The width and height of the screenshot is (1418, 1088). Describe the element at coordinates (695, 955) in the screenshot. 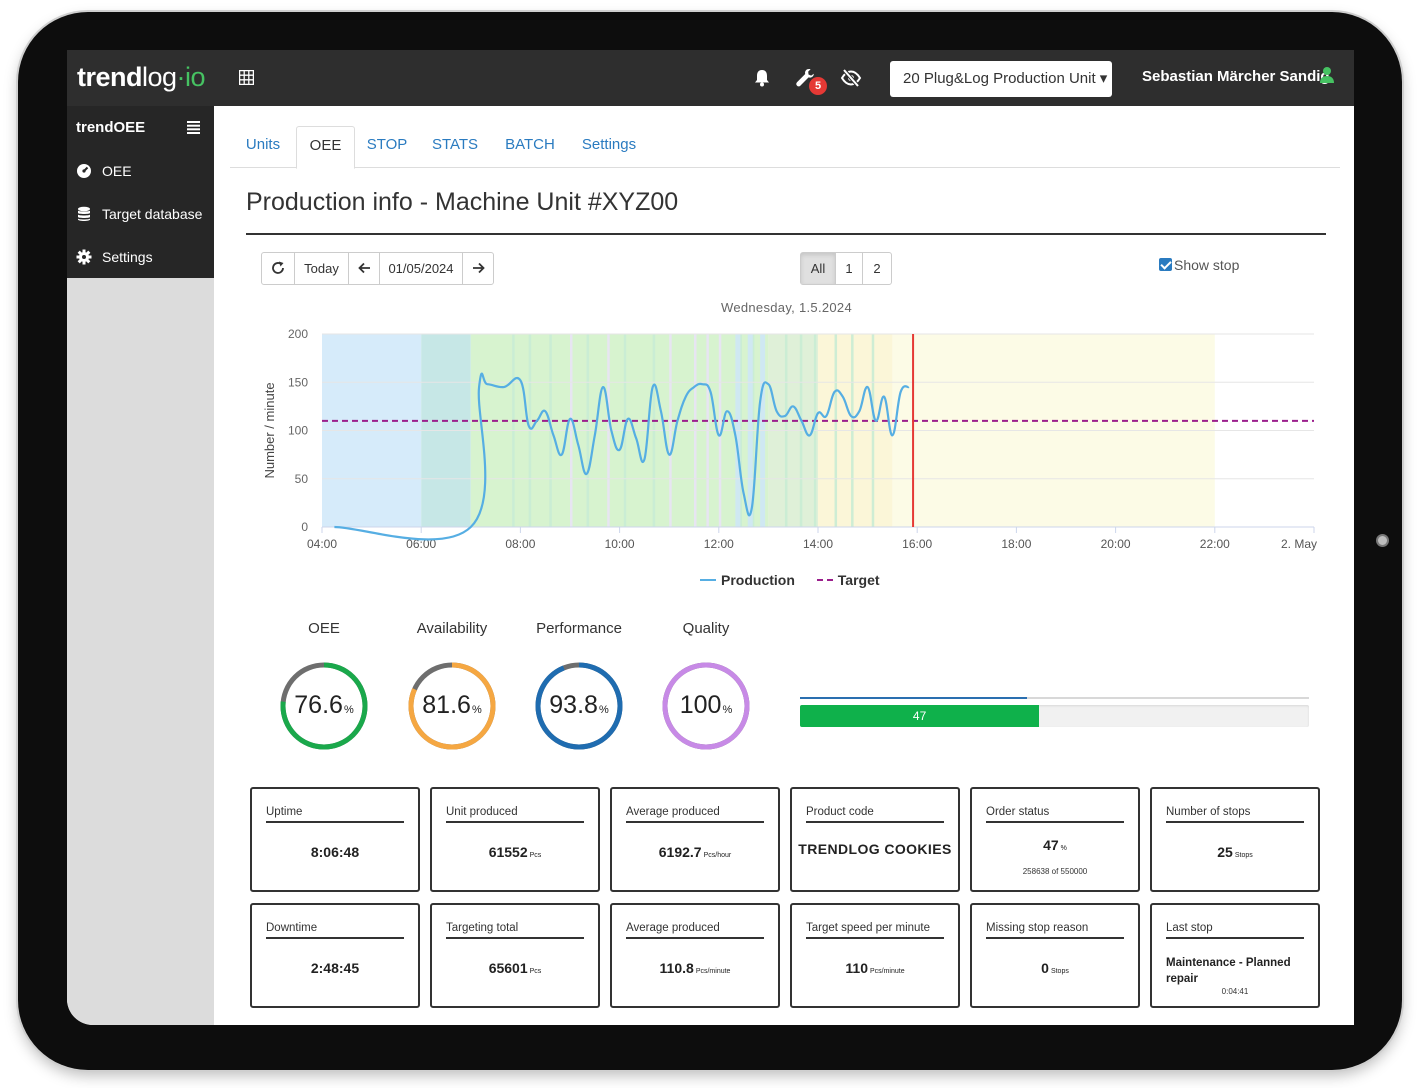

I see `kpi-card-average-produced: Average produced 110.8 Pcs/minute` at that location.